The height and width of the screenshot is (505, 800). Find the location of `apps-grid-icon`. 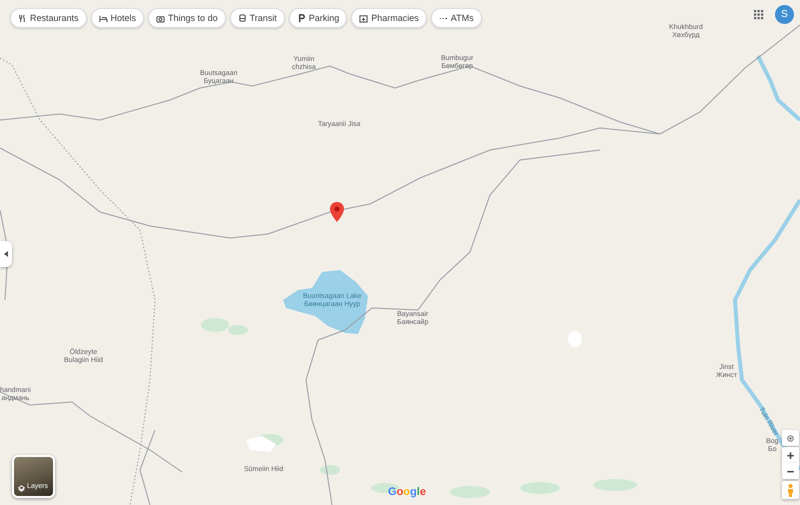

apps-grid-icon is located at coordinates (759, 15).